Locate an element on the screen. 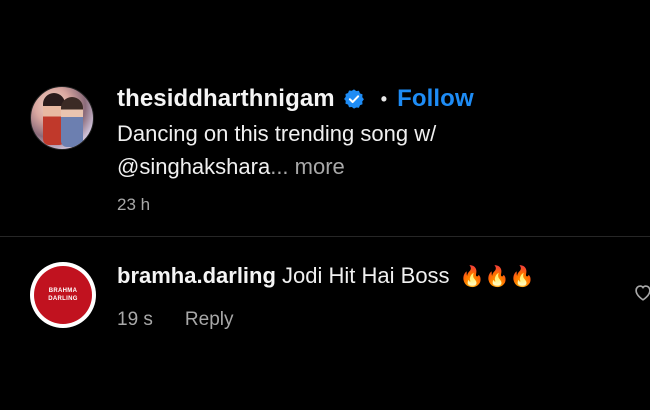  commenter-avatar: BRAHMA DARLING is located at coordinates (63, 295).